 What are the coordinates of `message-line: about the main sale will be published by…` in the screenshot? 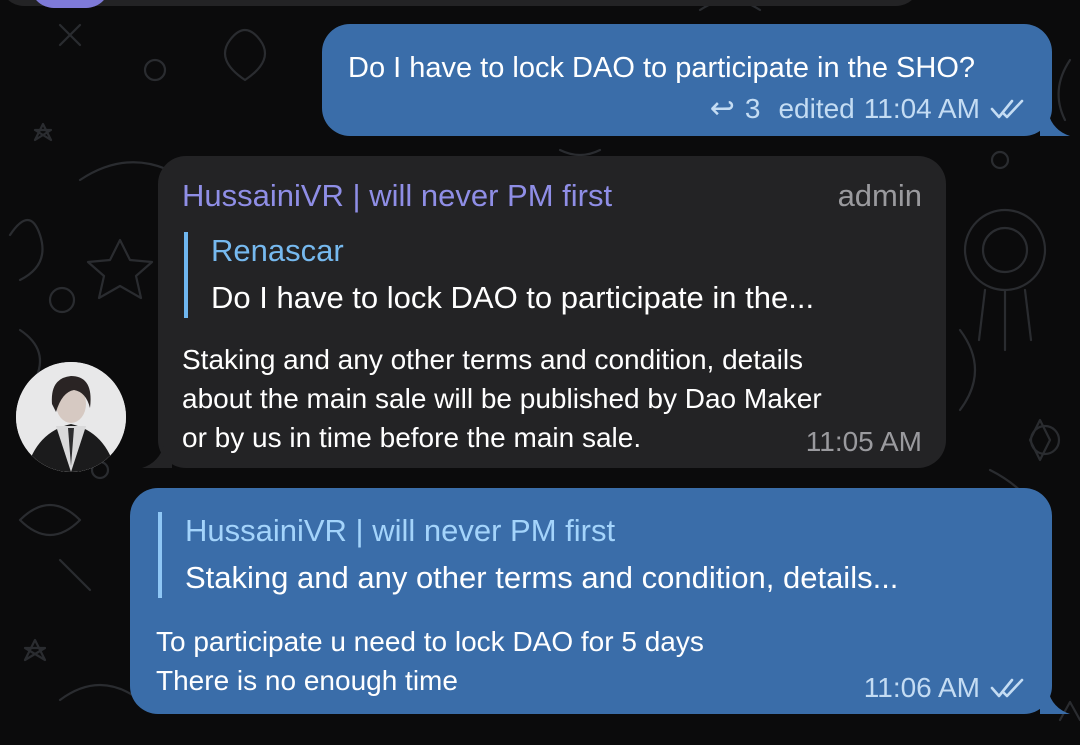 It's located at (502, 398).